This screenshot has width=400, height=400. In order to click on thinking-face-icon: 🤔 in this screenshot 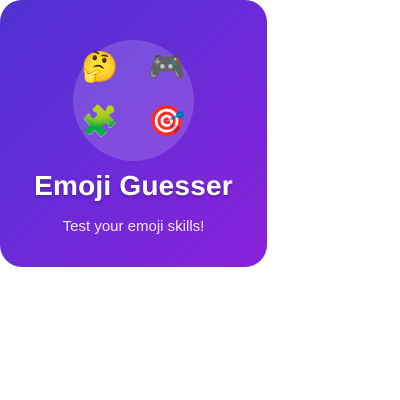, I will do `click(100, 67)`.